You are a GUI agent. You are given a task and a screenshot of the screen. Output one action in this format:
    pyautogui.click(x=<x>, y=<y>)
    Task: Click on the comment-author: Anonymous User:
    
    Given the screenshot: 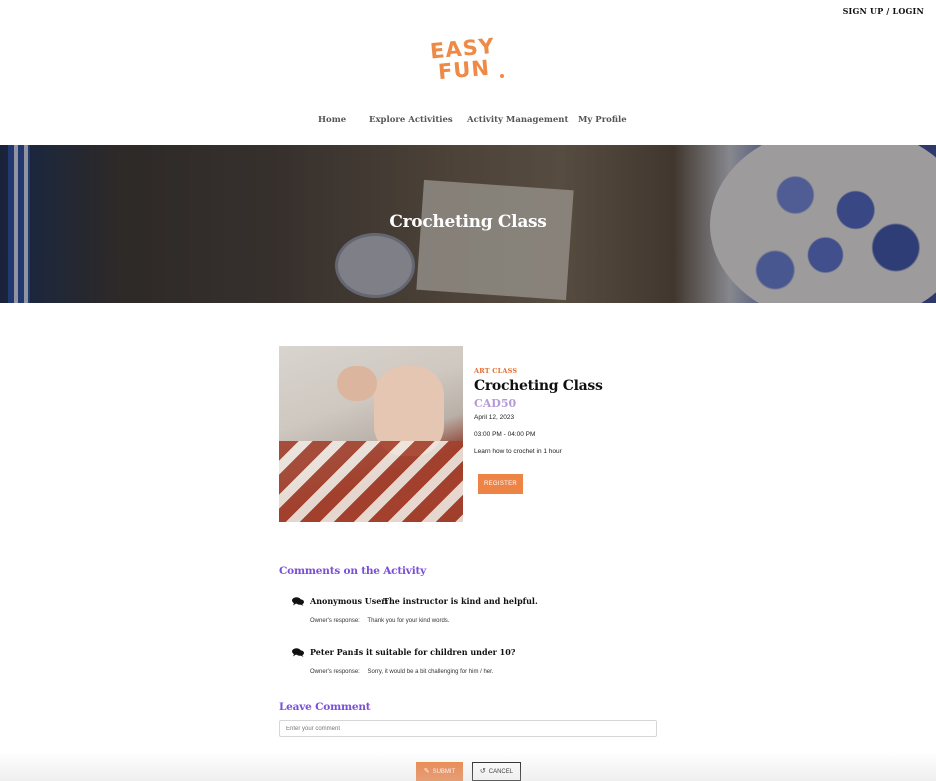 What is the action you would take?
    pyautogui.click(x=349, y=601)
    